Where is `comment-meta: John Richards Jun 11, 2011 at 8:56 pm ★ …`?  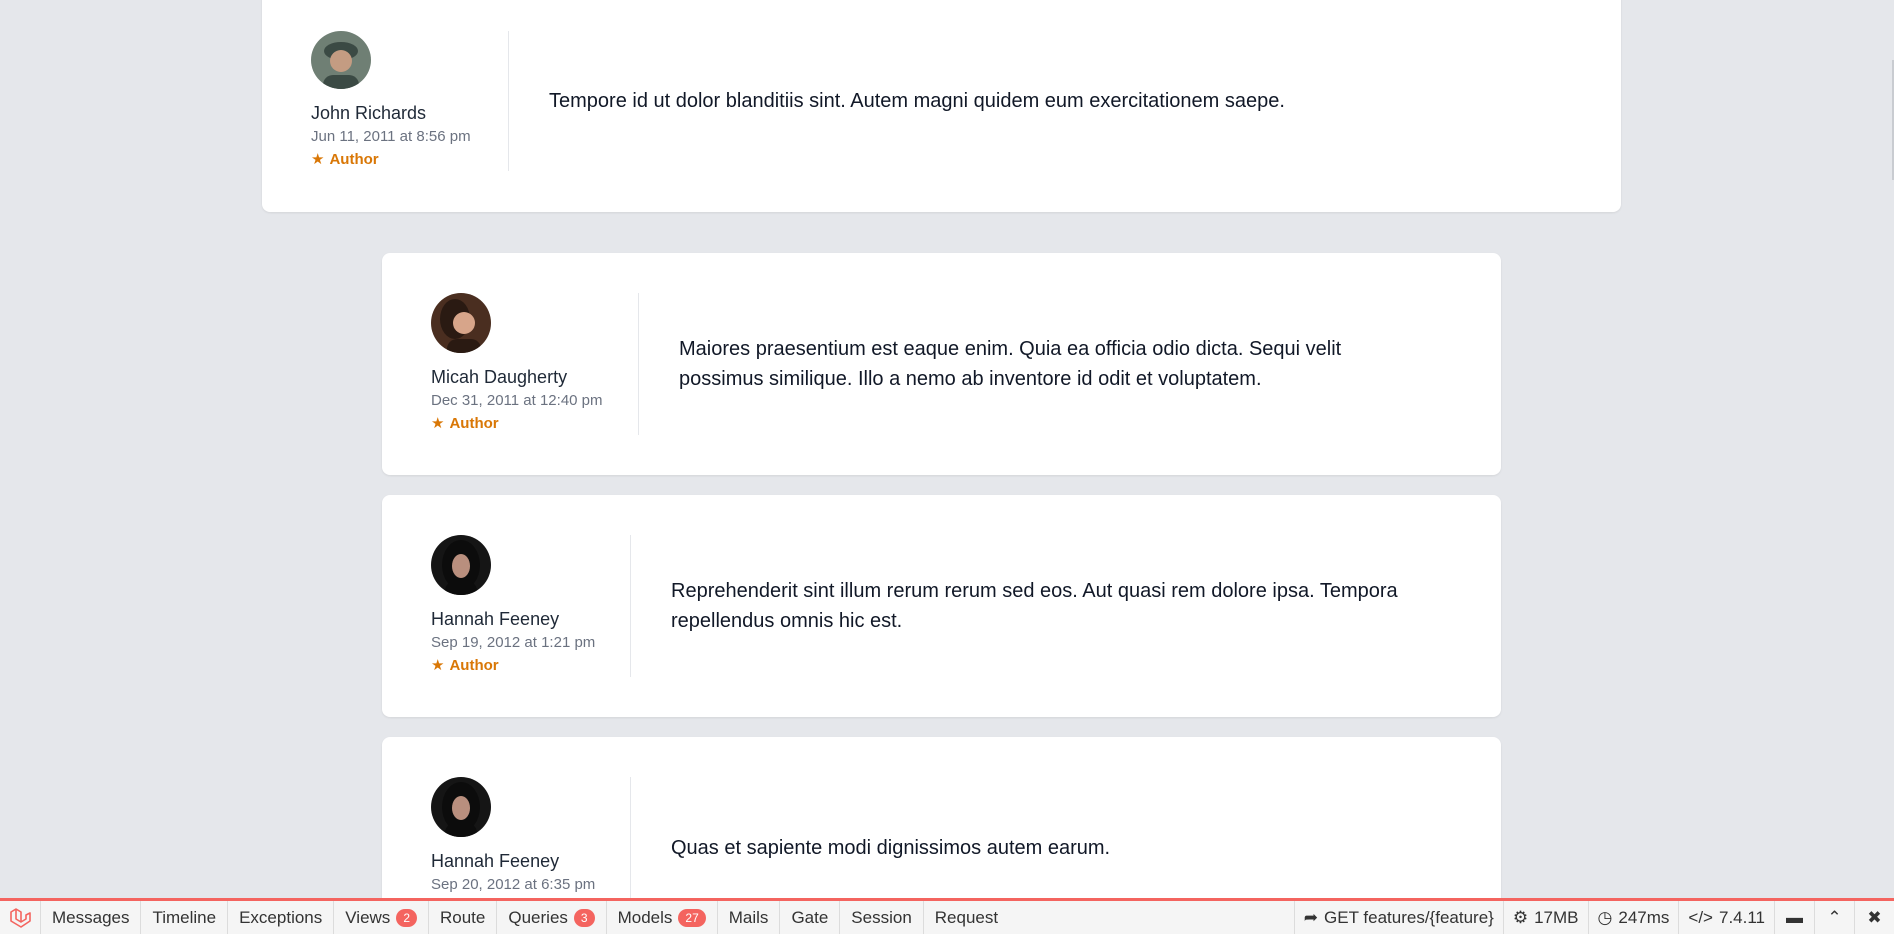
comment-meta: John Richards Jun 11, 2011 at 8:56 pm ★ … is located at coordinates (409, 101).